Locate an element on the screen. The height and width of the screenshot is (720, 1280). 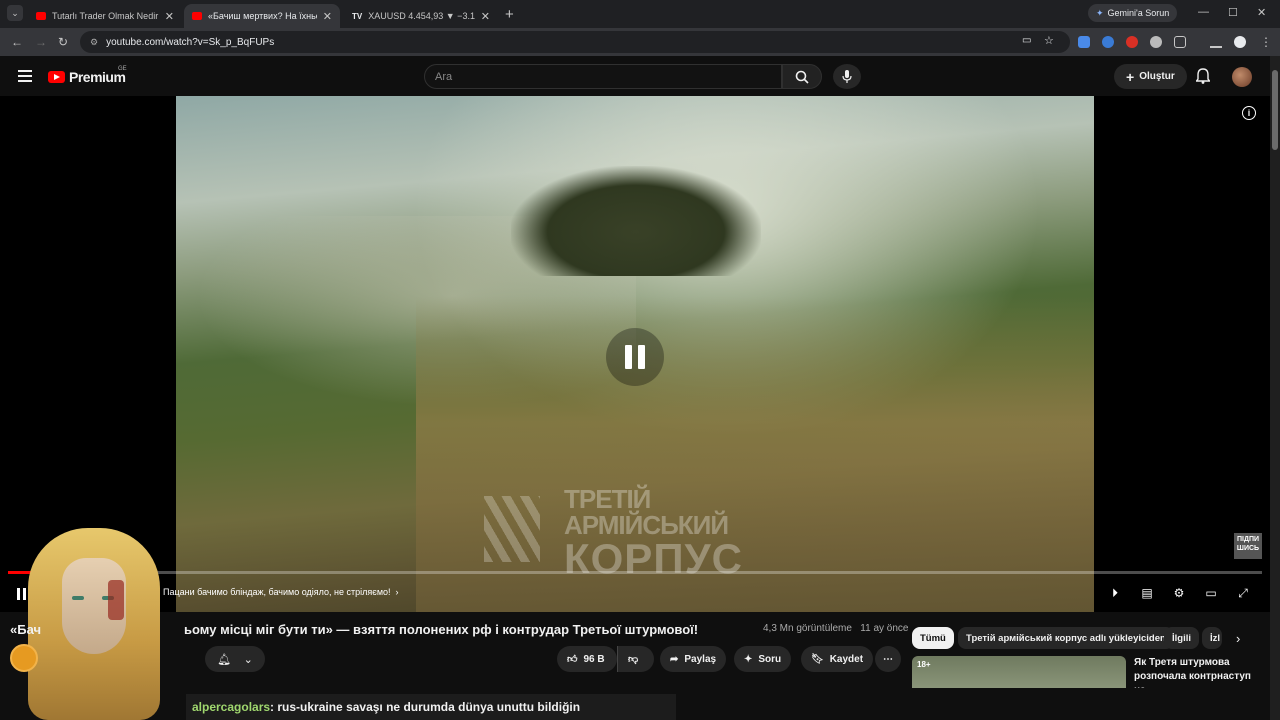
country-code: GE is located at coordinates (122, 69).